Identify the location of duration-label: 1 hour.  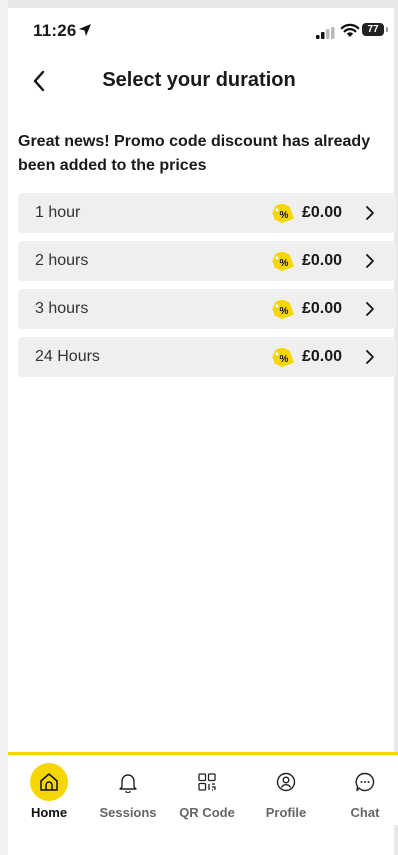
(58, 212).